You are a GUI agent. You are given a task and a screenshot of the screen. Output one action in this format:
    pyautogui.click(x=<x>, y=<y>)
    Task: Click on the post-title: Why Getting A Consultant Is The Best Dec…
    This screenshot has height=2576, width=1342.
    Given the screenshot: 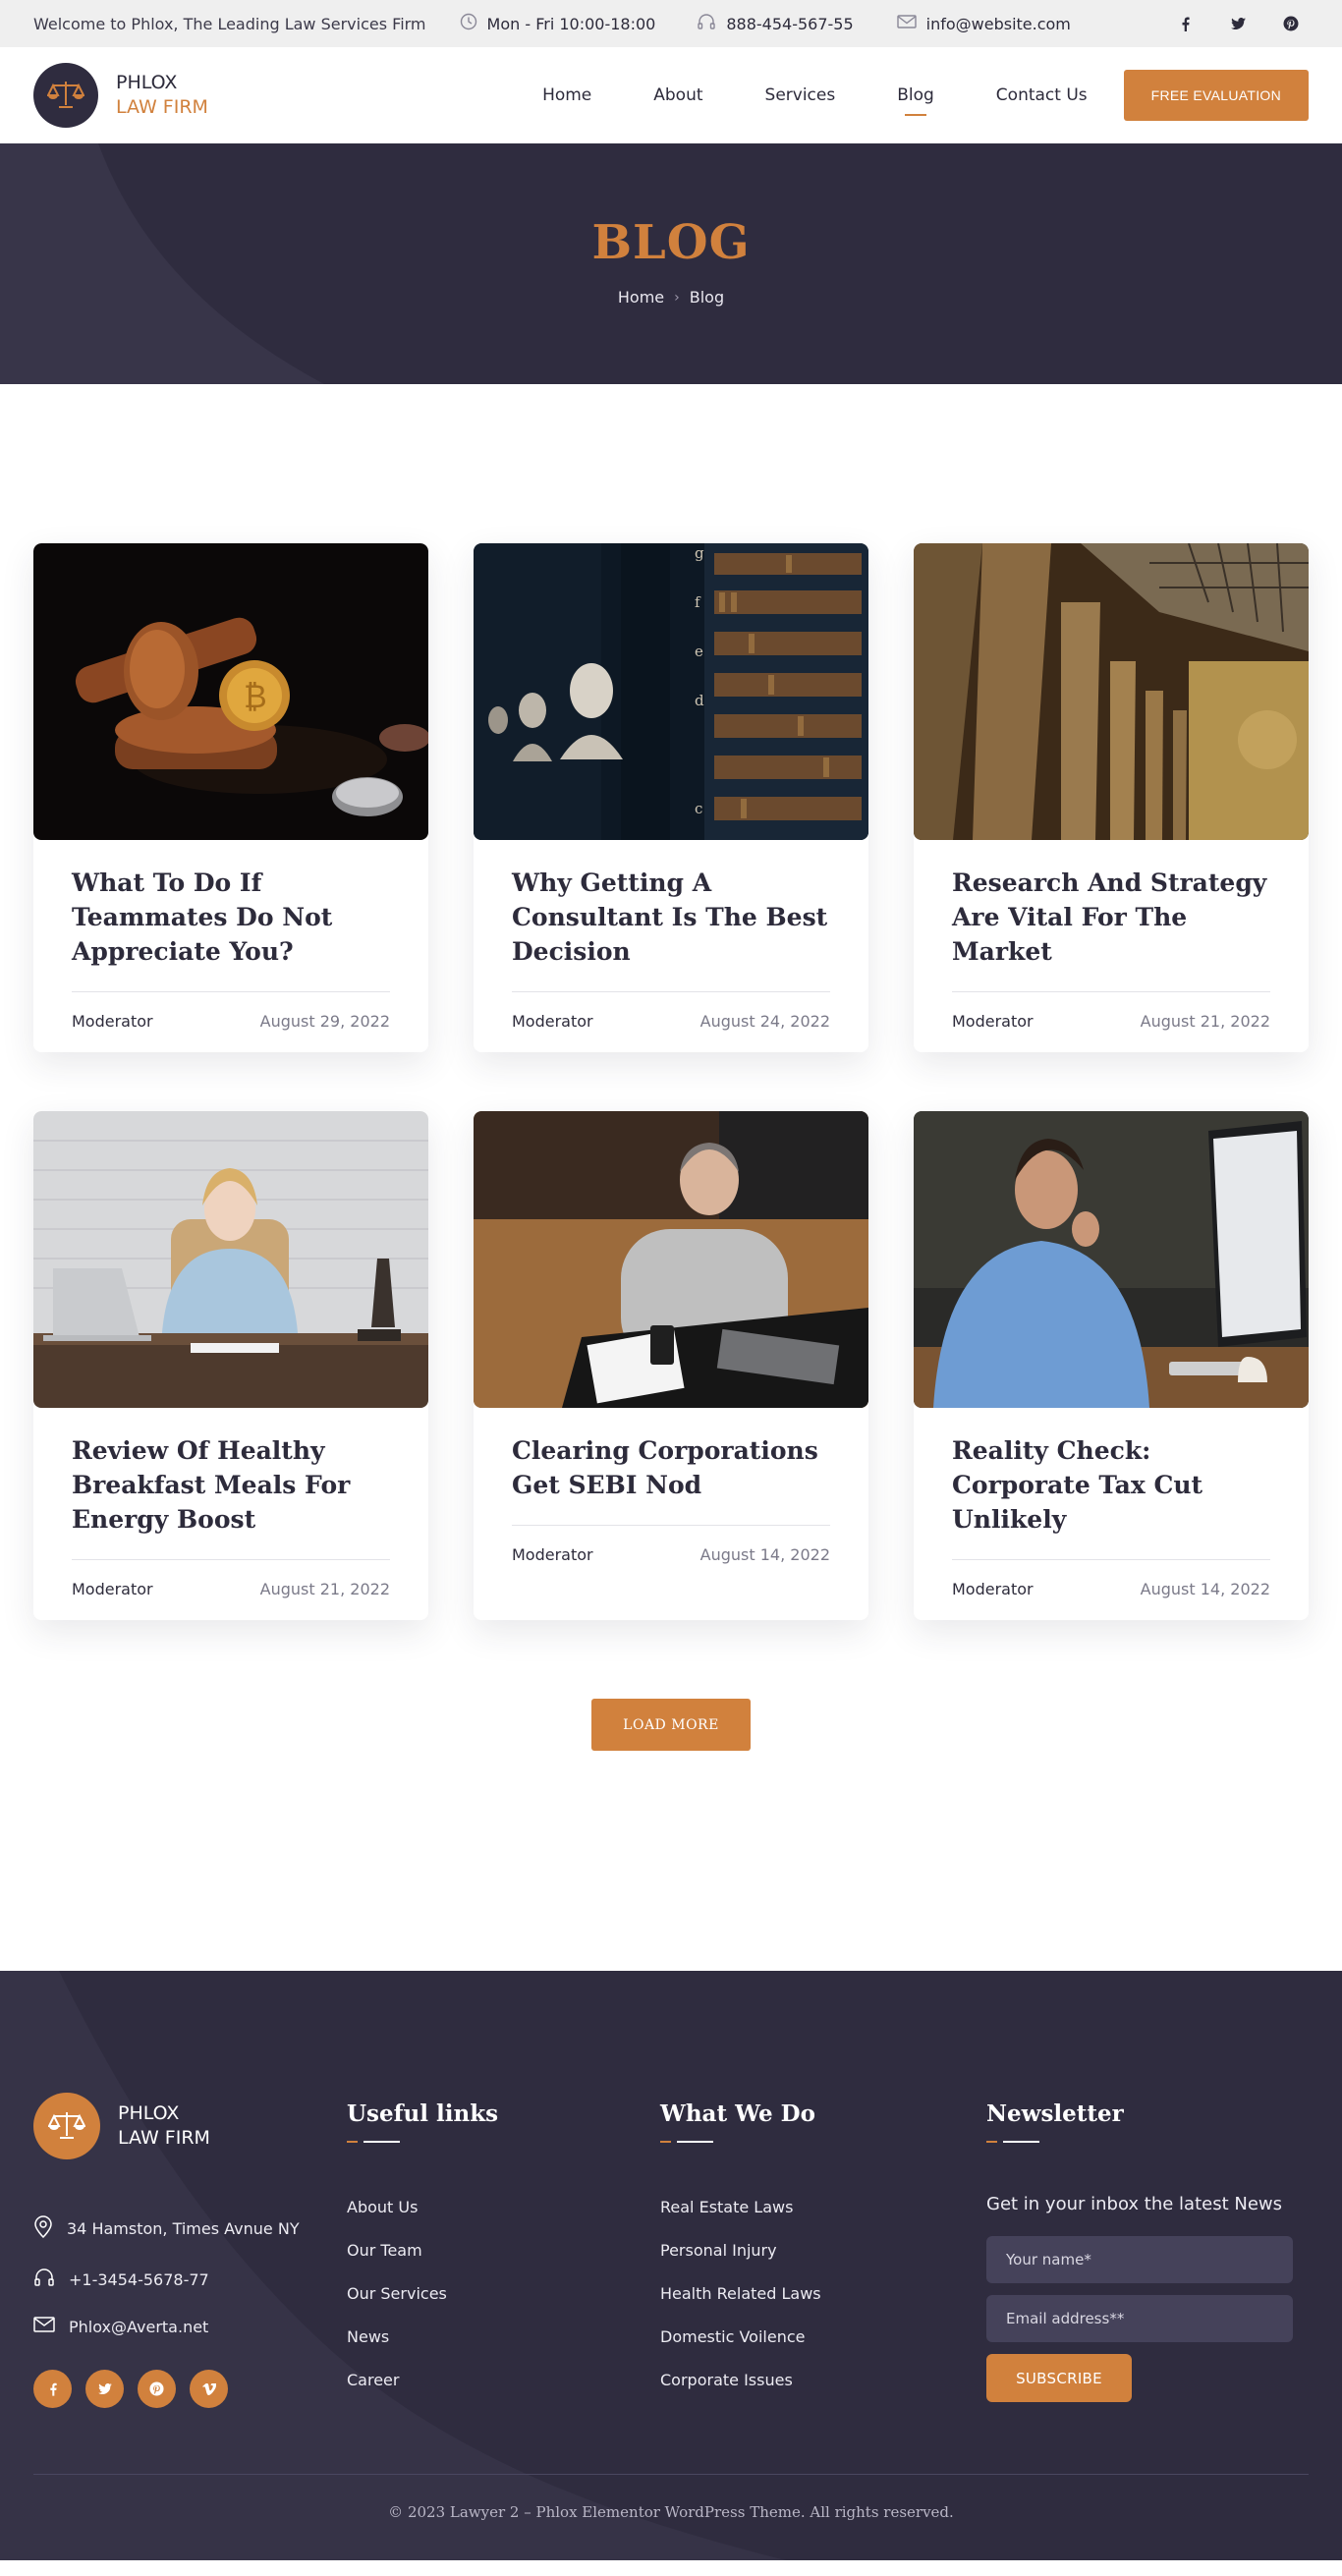 What is the action you would take?
    pyautogui.click(x=671, y=917)
    